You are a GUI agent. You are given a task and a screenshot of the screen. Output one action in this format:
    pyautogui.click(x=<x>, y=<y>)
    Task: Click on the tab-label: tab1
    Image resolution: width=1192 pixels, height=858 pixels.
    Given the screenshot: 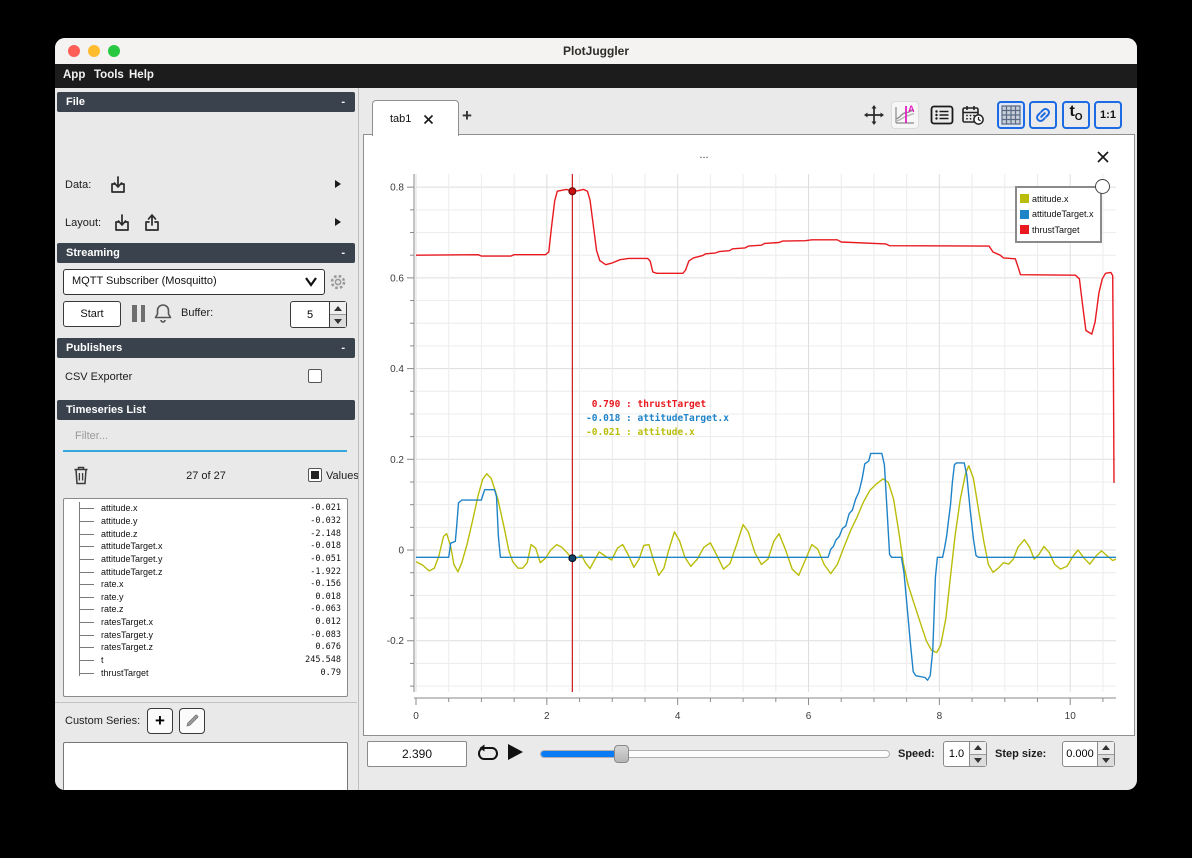 What is the action you would take?
    pyautogui.click(x=401, y=118)
    